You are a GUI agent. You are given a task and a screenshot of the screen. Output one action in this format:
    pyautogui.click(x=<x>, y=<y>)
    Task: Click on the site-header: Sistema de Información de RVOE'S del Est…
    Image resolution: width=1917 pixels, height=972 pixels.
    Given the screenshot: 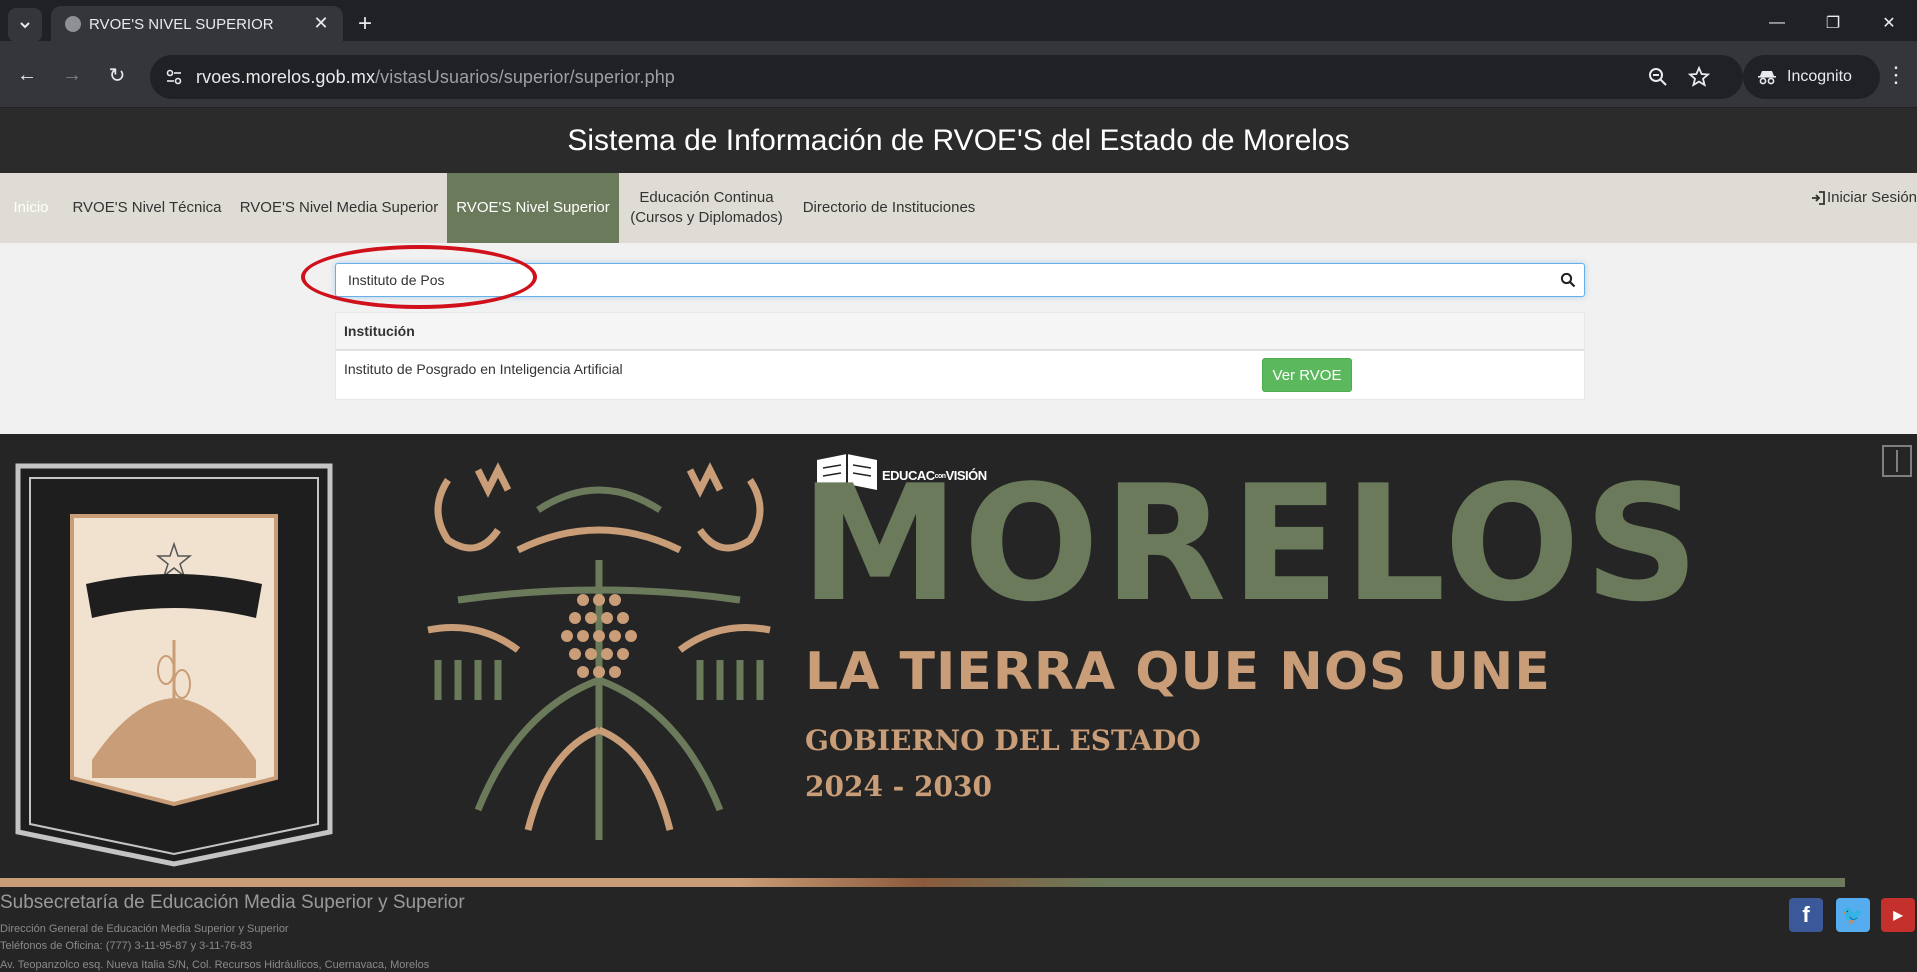 What is the action you would take?
    pyautogui.click(x=958, y=140)
    